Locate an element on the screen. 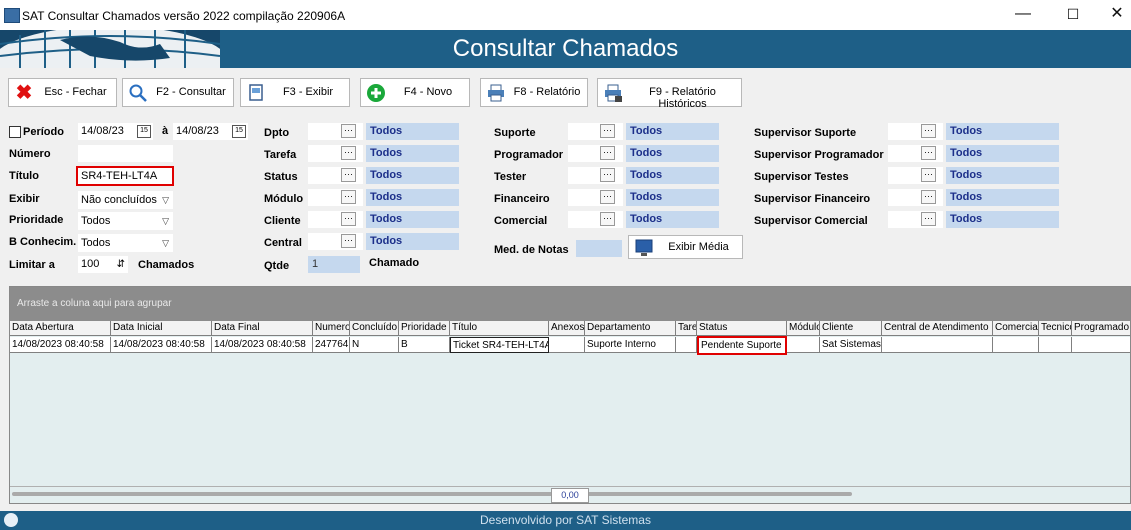 The height and width of the screenshot is (530, 1131). exibir-media-button: Exibir Média is located at coordinates (685, 247).